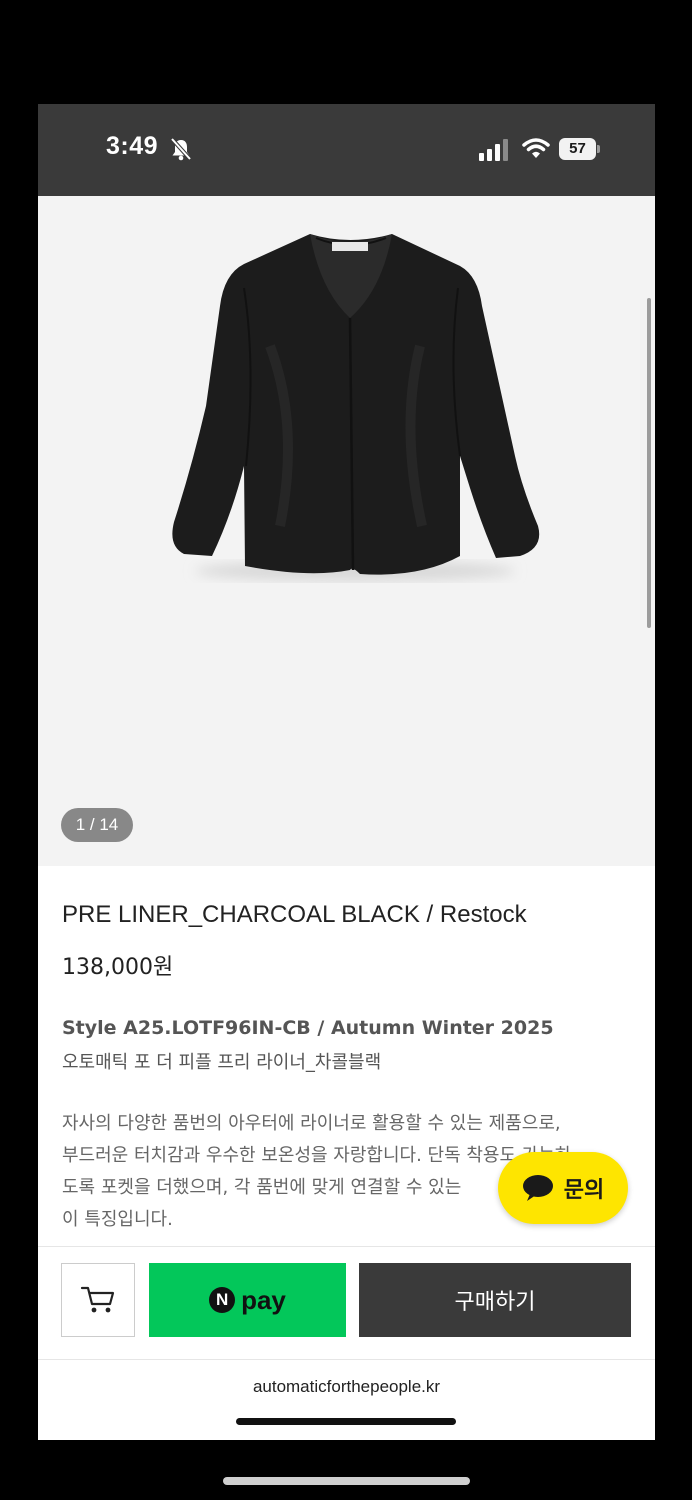 The image size is (692, 1500). I want to click on inquiry-button: 문의, so click(563, 1188).